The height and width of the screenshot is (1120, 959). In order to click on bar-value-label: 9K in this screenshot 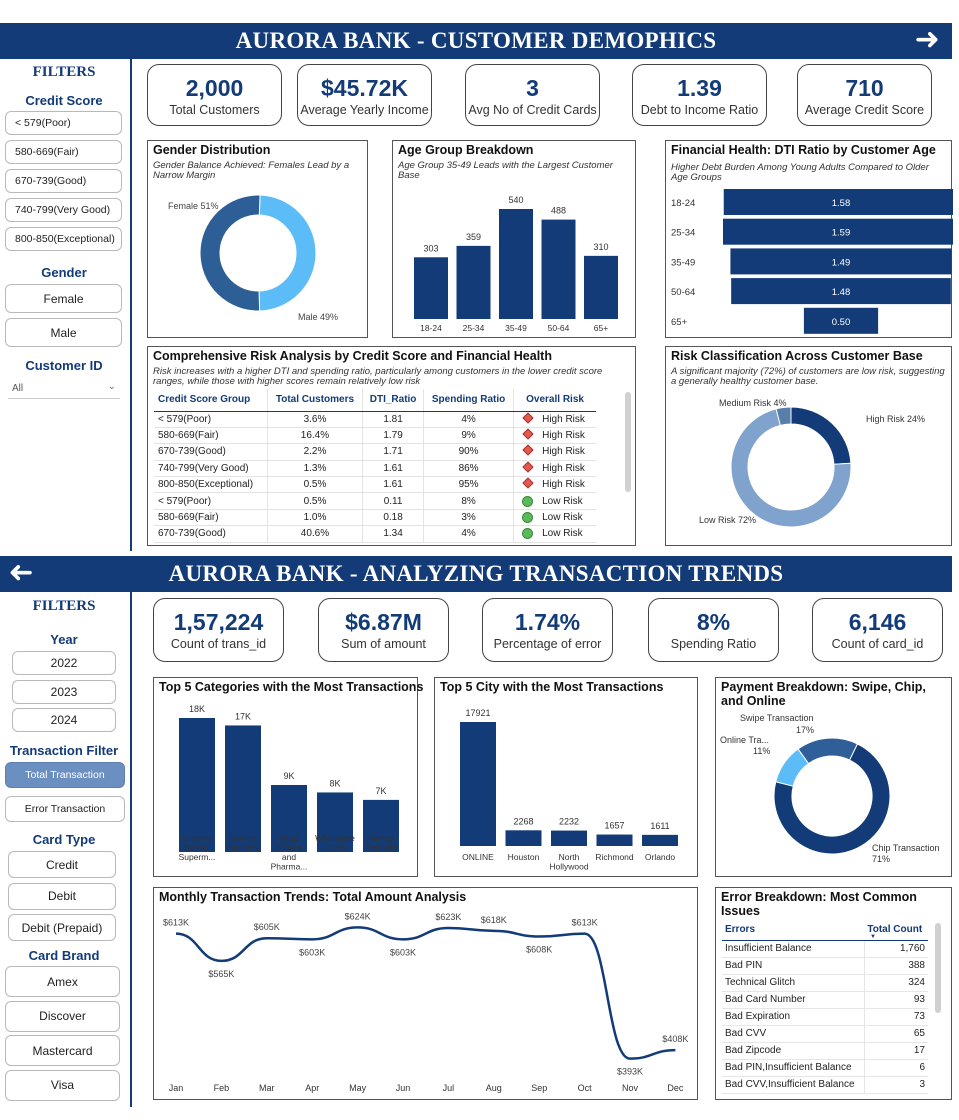, I will do `click(288, 776)`.